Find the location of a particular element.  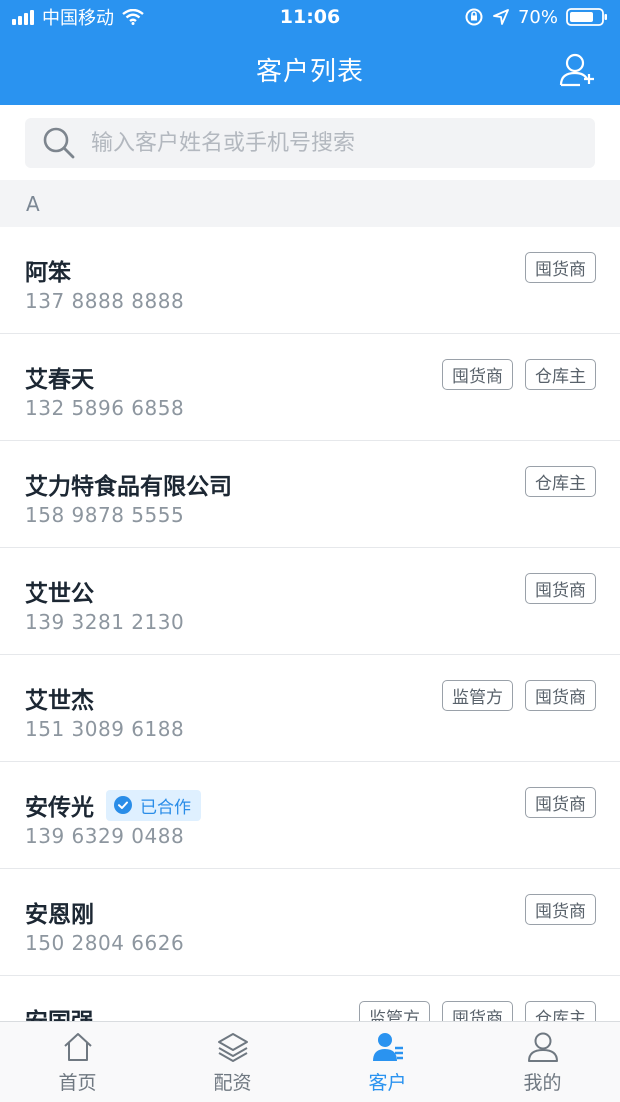

search-bar is located at coordinates (310, 142).